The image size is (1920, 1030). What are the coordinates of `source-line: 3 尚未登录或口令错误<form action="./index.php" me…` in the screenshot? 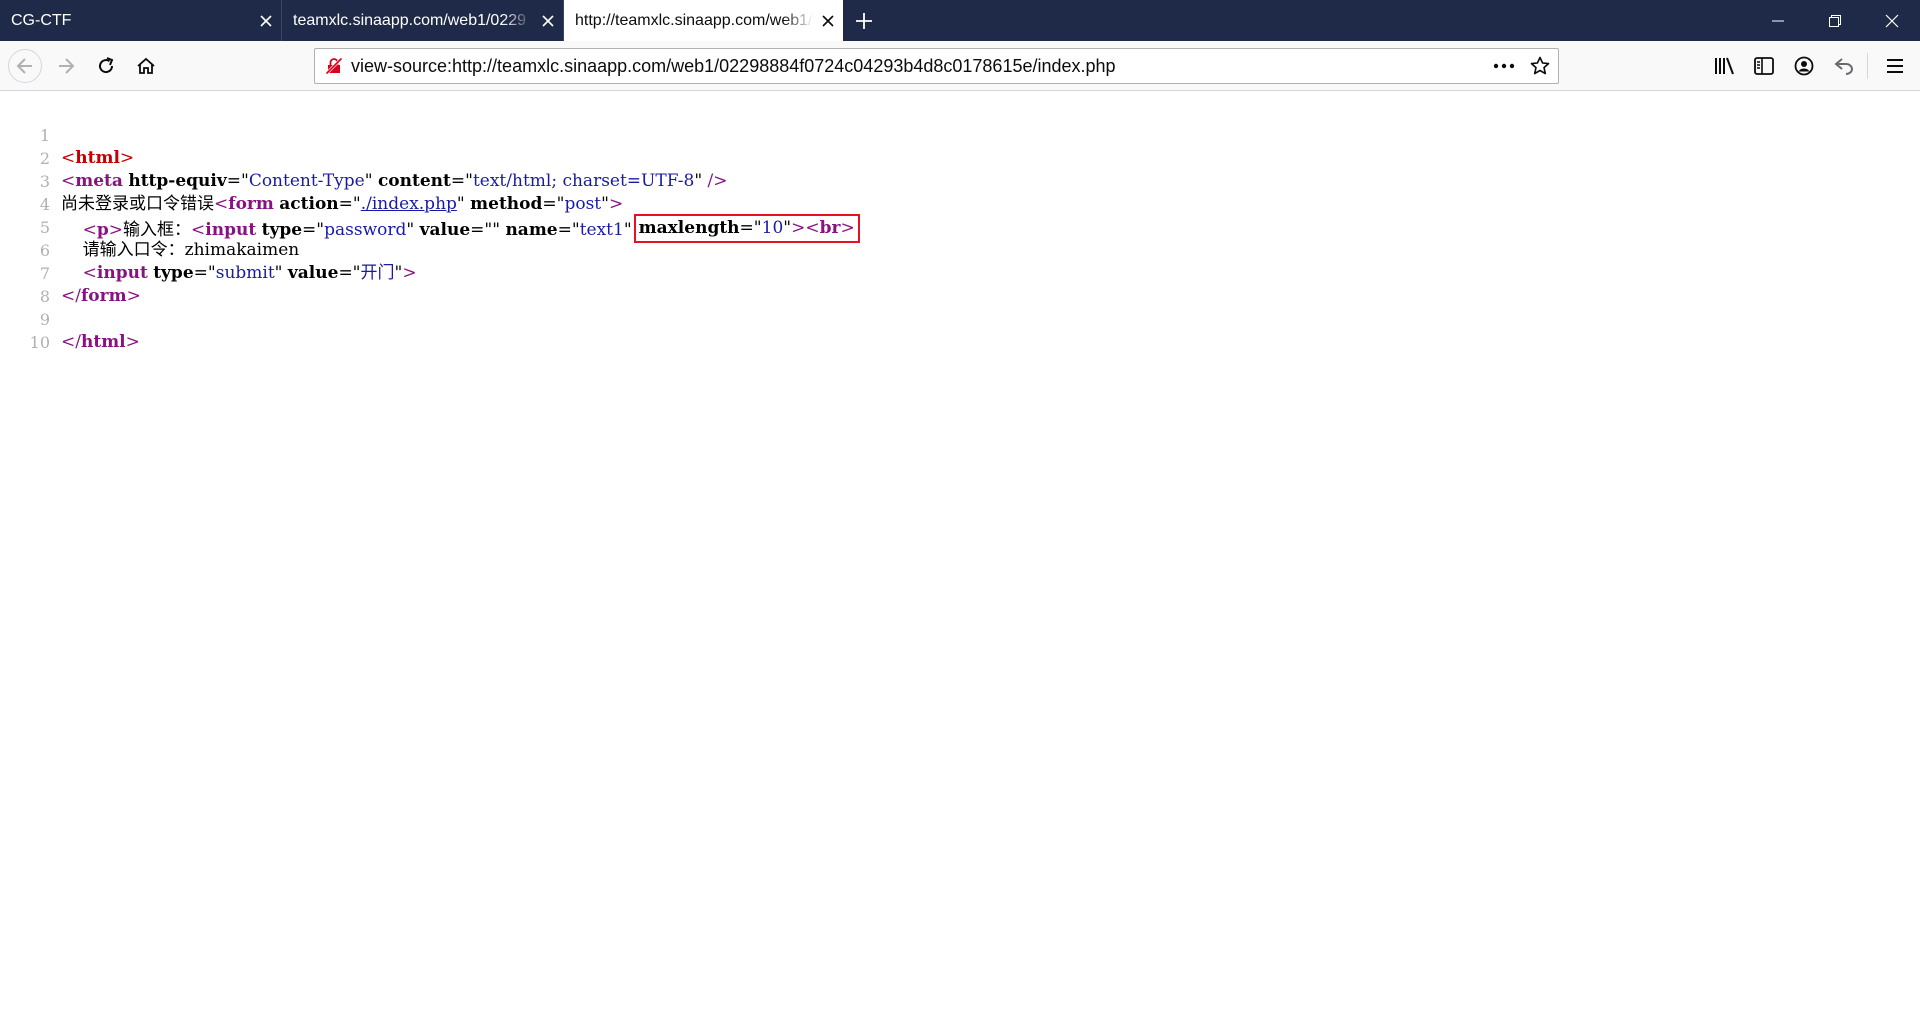 It's located at (960, 180).